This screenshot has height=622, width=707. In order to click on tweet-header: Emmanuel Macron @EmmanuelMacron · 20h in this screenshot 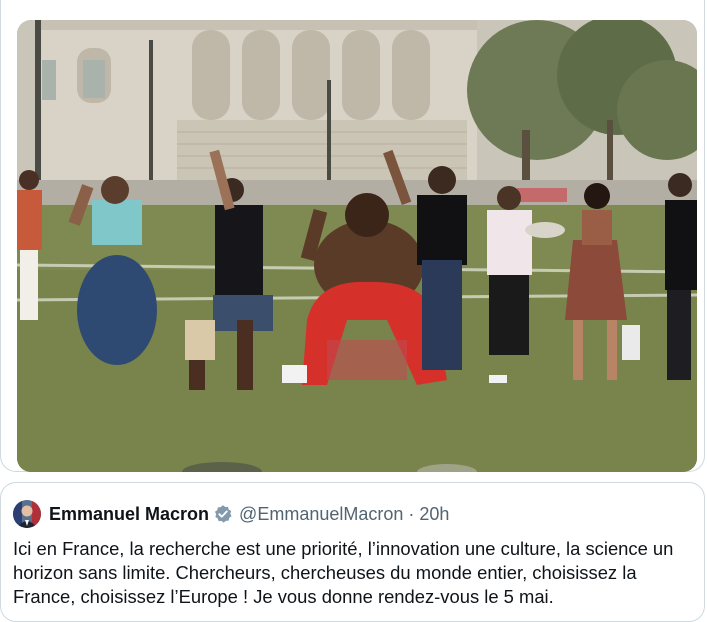, I will do `click(231, 514)`.